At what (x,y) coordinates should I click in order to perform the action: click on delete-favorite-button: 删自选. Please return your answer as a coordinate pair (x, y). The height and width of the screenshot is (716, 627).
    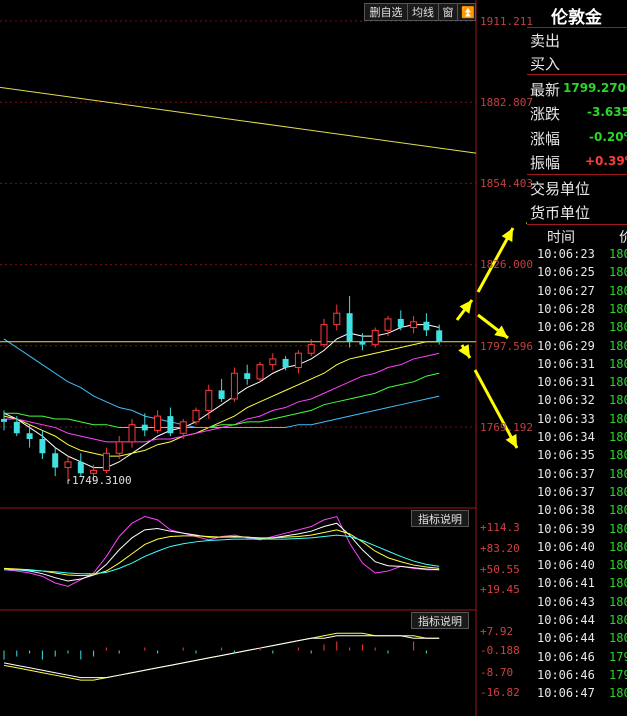
    Looking at the image, I should click on (386, 12).